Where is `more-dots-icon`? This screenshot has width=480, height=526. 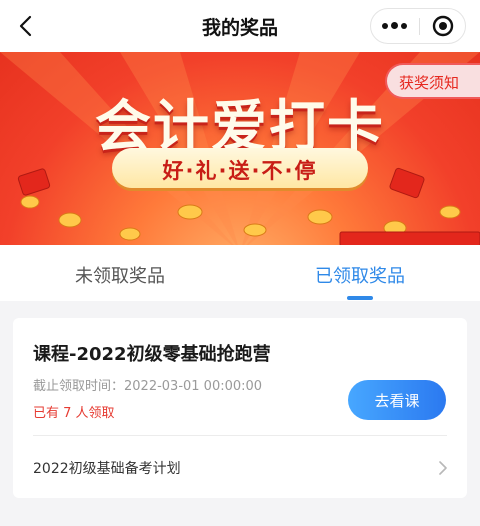
more-dots-icon is located at coordinates (395, 26).